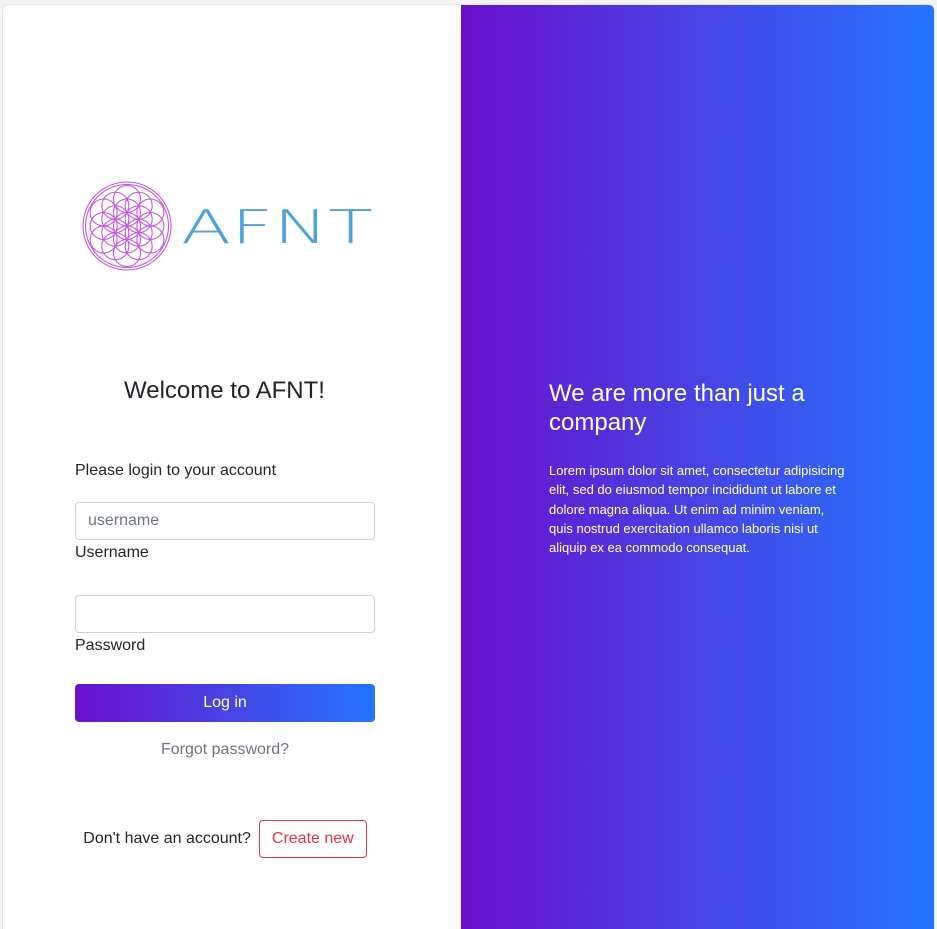 This screenshot has width=937, height=929. I want to click on login-button: Log in, so click(225, 703).